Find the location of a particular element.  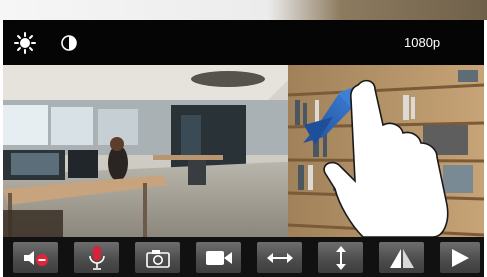

video-camera-icon is located at coordinates (219, 258).